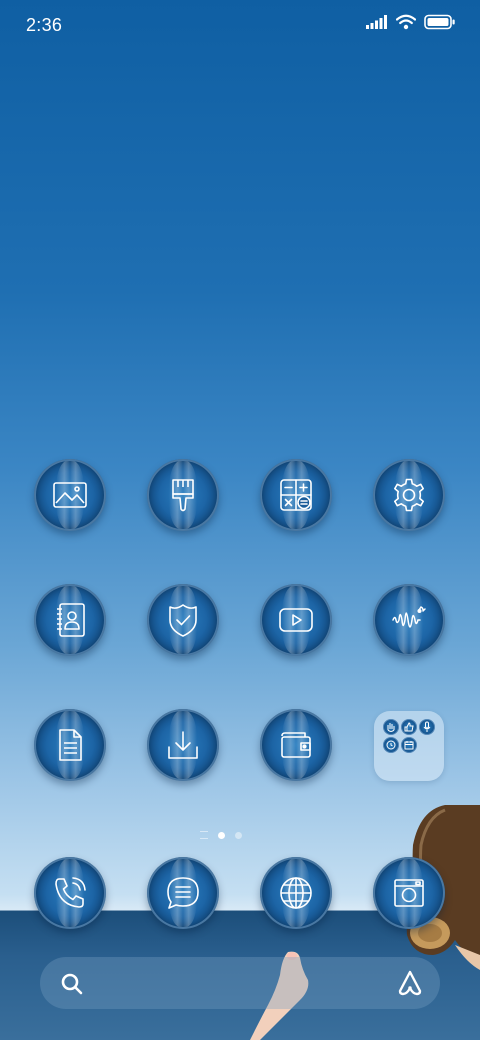  I want to click on contacts-app, so click(70, 620).